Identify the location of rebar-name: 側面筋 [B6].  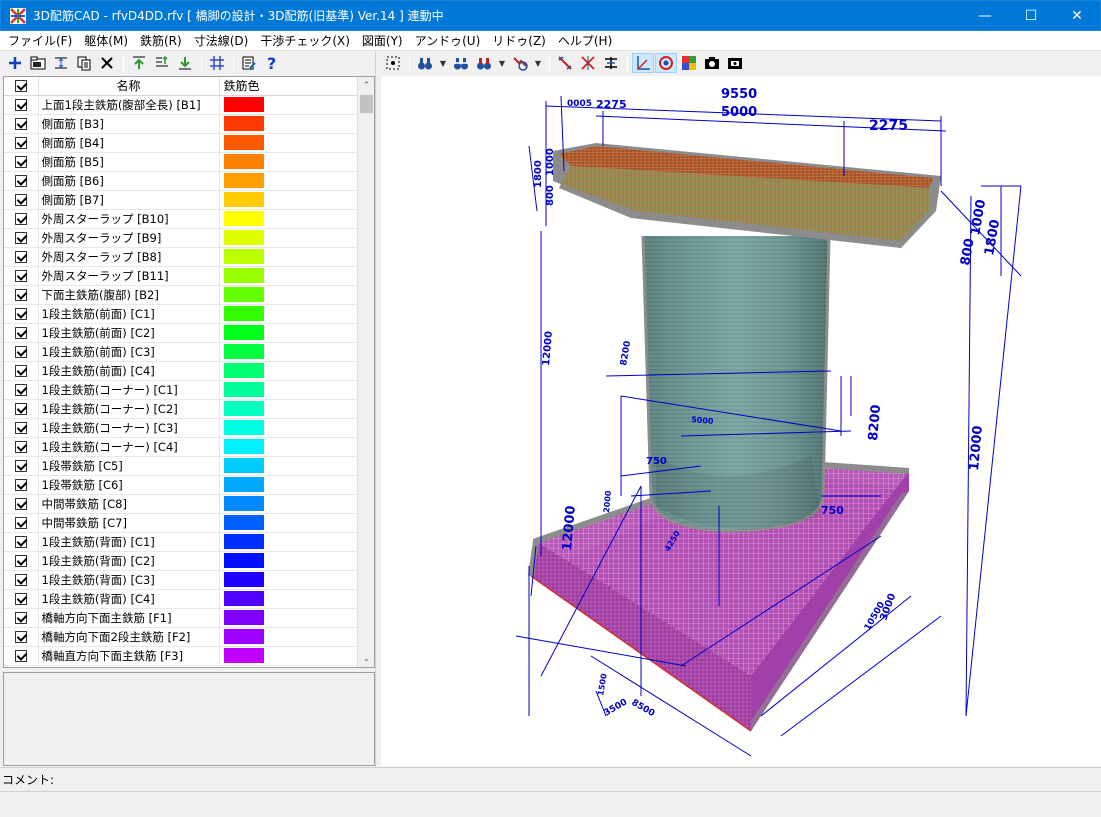
(129, 181).